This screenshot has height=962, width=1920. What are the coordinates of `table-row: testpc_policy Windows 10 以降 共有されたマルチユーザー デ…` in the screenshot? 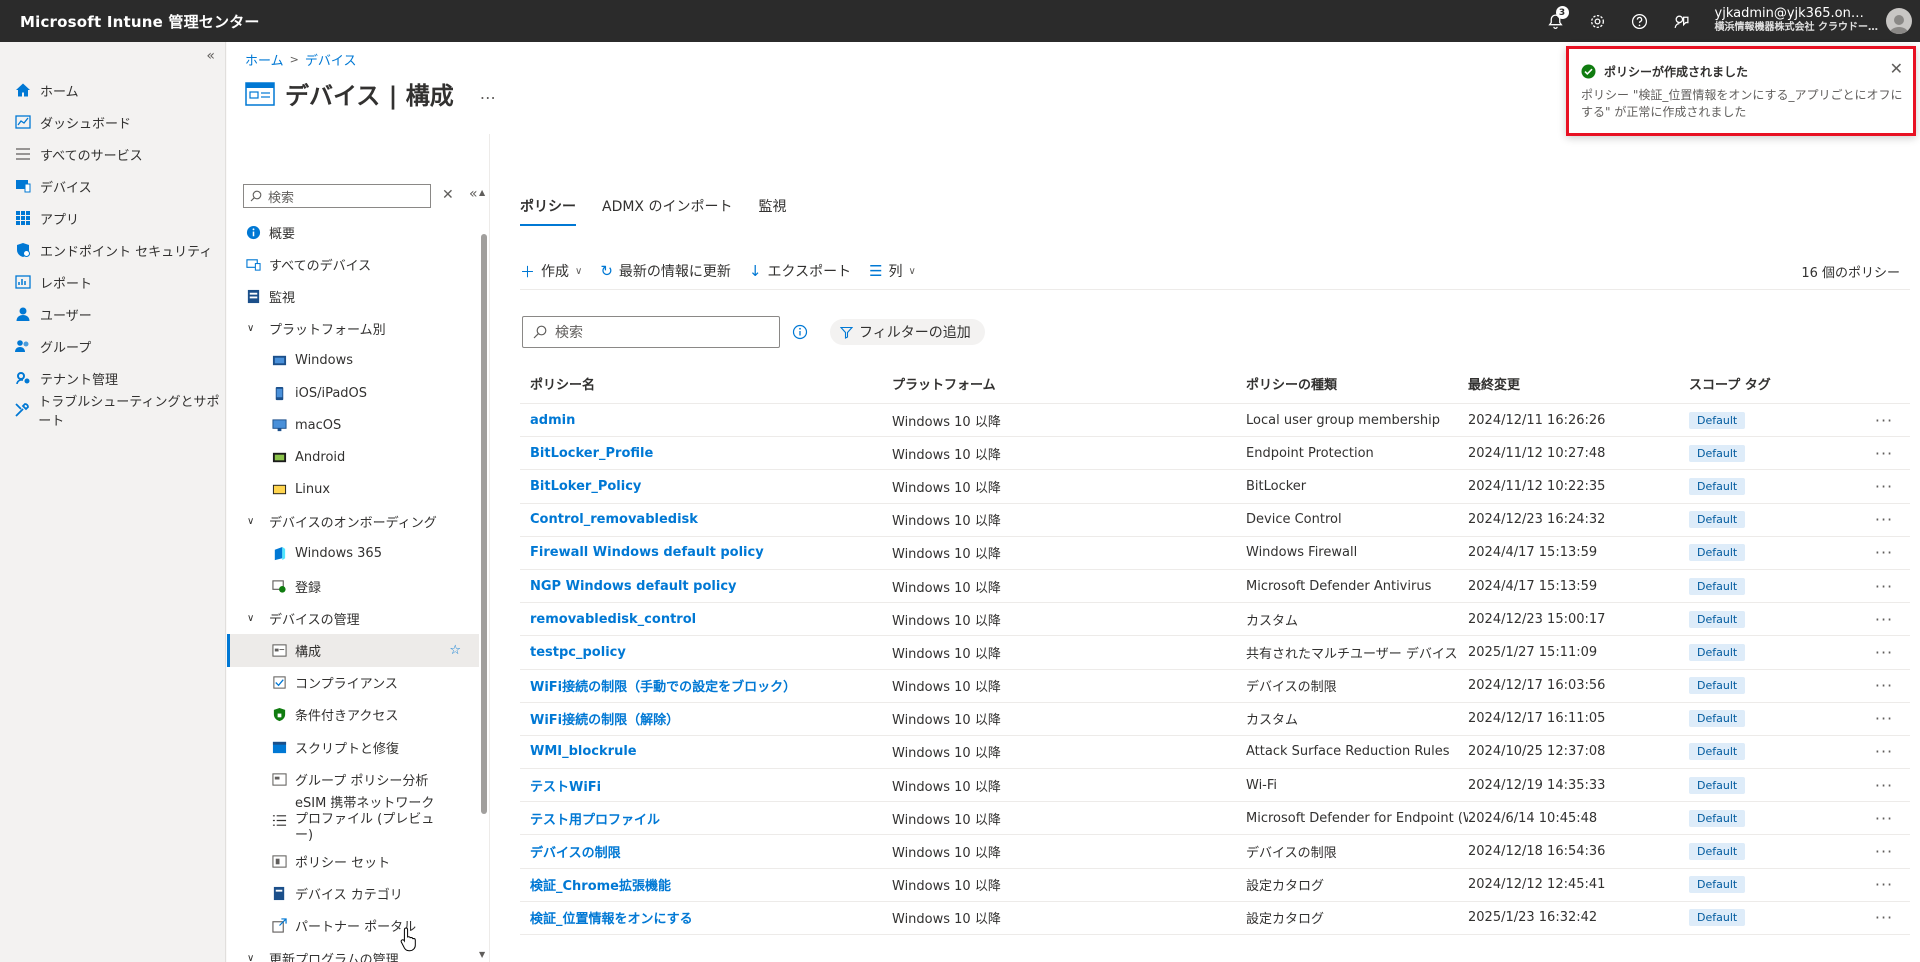 It's located at (1215, 653).